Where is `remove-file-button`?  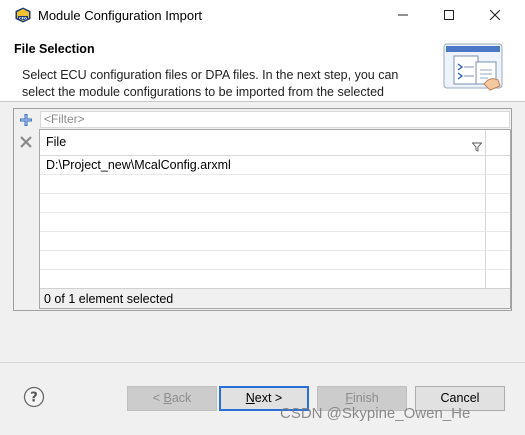
remove-file-button is located at coordinates (26, 142).